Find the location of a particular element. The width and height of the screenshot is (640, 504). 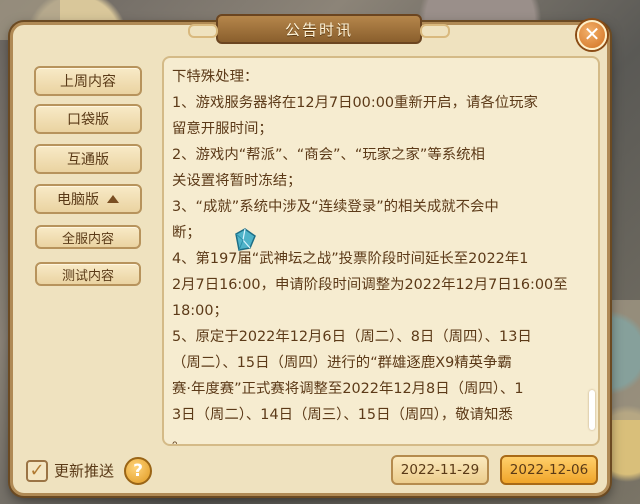

announcement-line: 1、游戏服务器将在12月7日00:00重新开启，请各位玩家 is located at coordinates (355, 103).